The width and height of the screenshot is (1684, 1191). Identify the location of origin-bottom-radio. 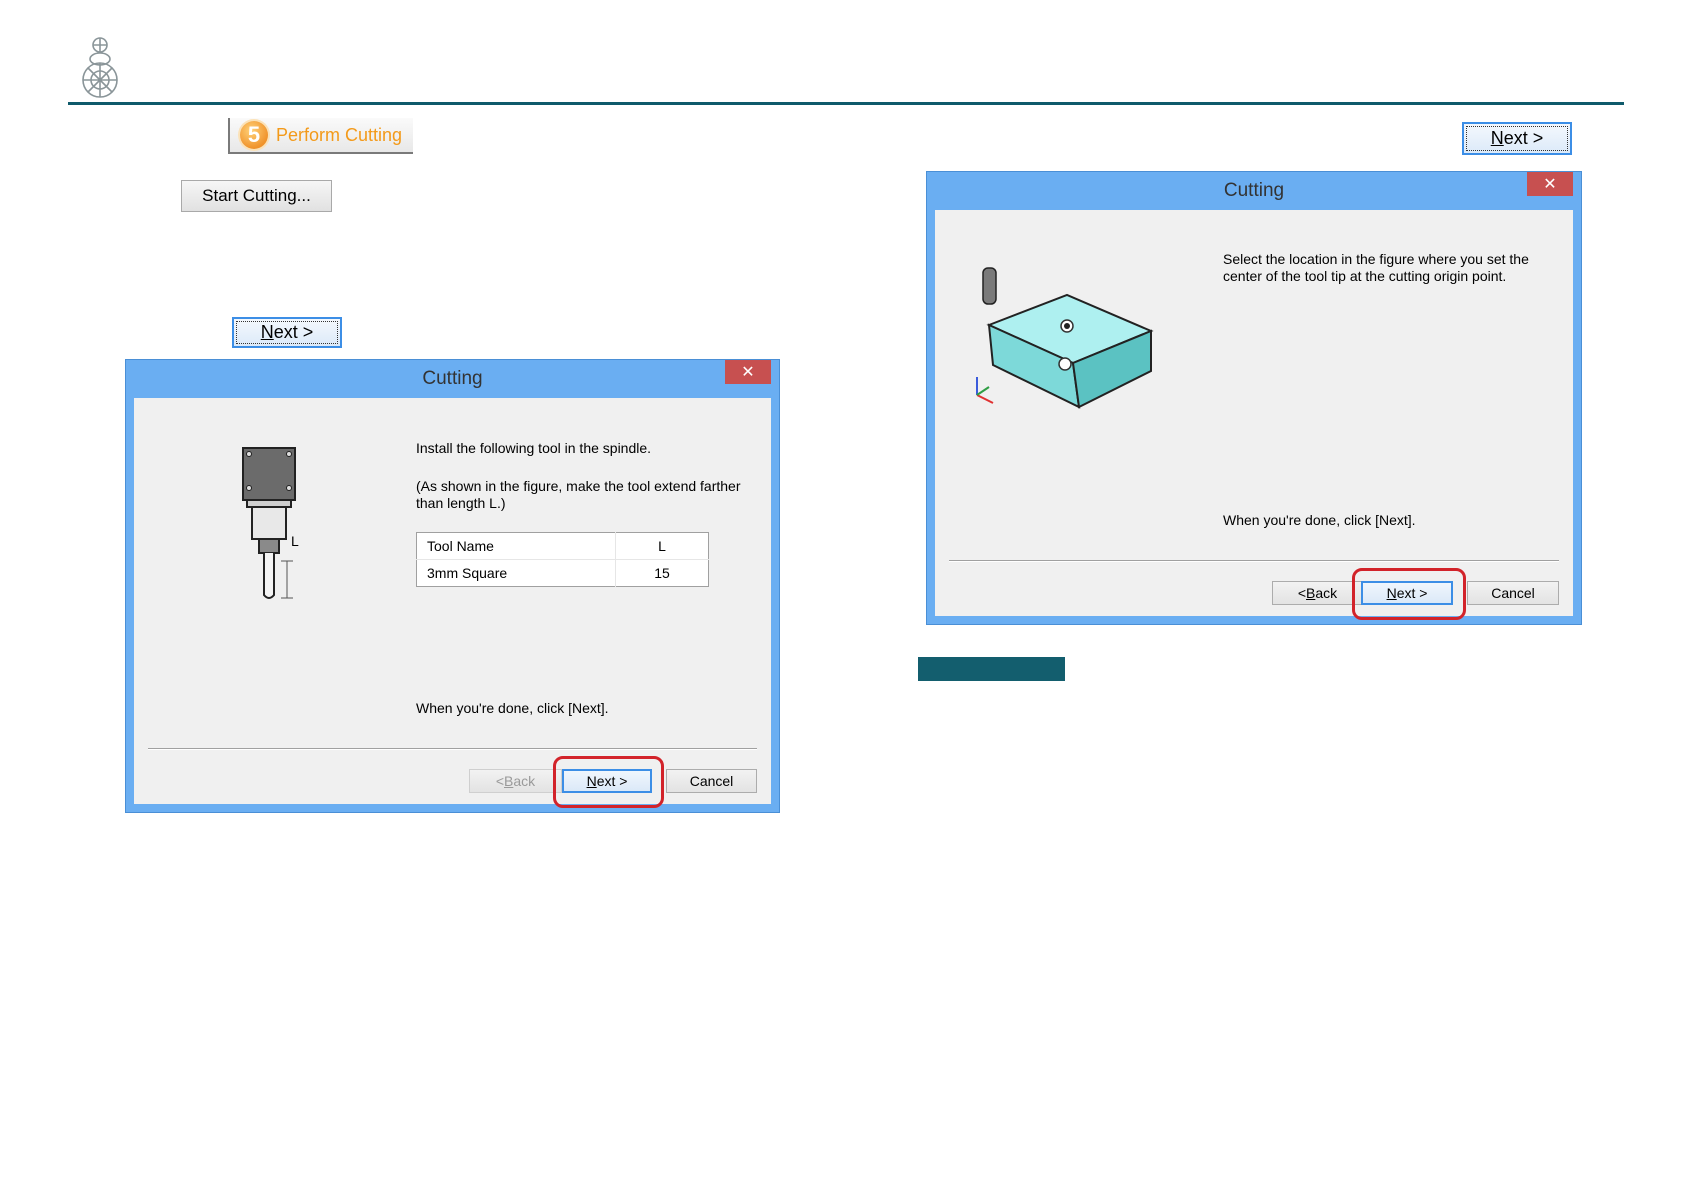
(1065, 364).